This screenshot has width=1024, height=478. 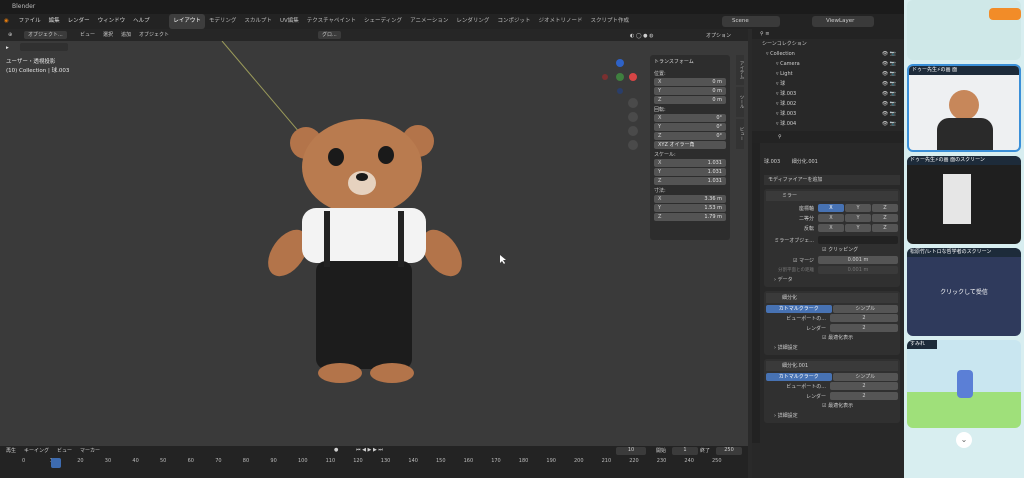 What do you see at coordinates (690, 91) in the screenshot?
I see `location-y-field: Y 0 m` at bounding box center [690, 91].